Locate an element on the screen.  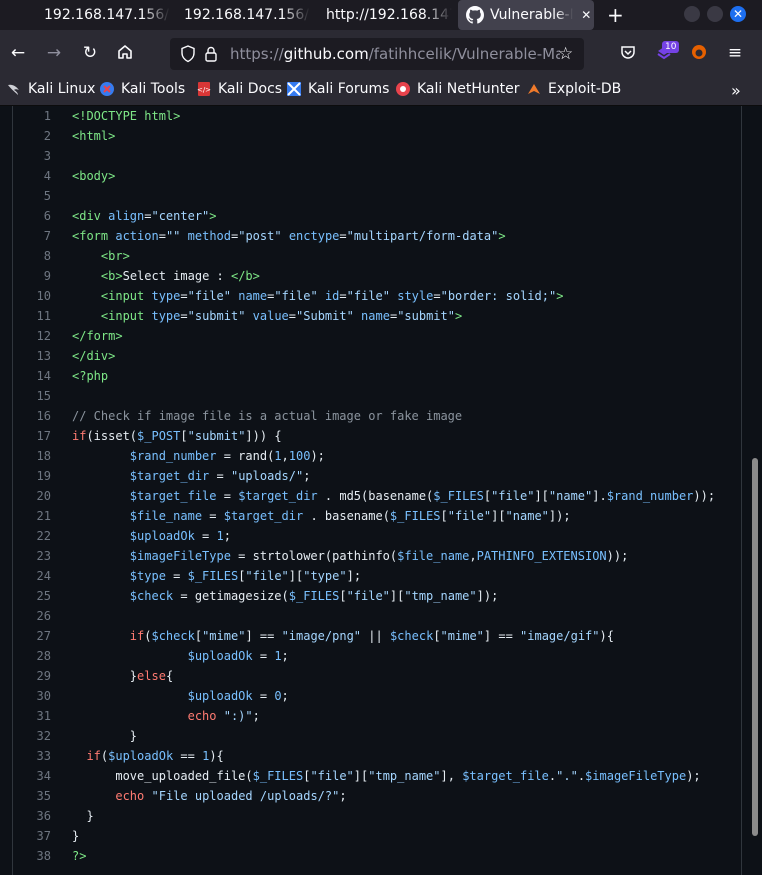
line-number: 37 is located at coordinates (32, 836).